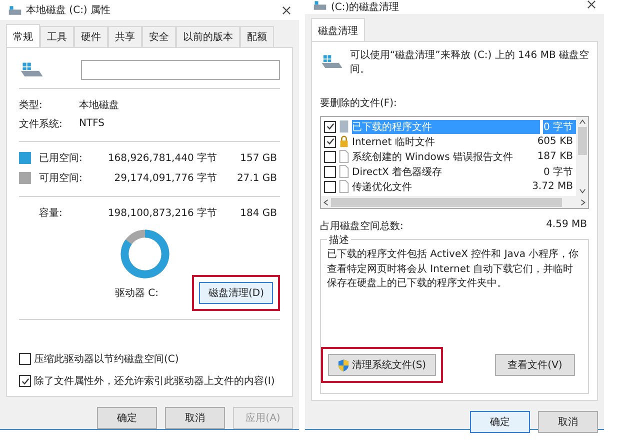 Image resolution: width=640 pixels, height=446 pixels. Describe the element at coordinates (51, 213) in the screenshot. I see `field-label: 容量:` at that location.